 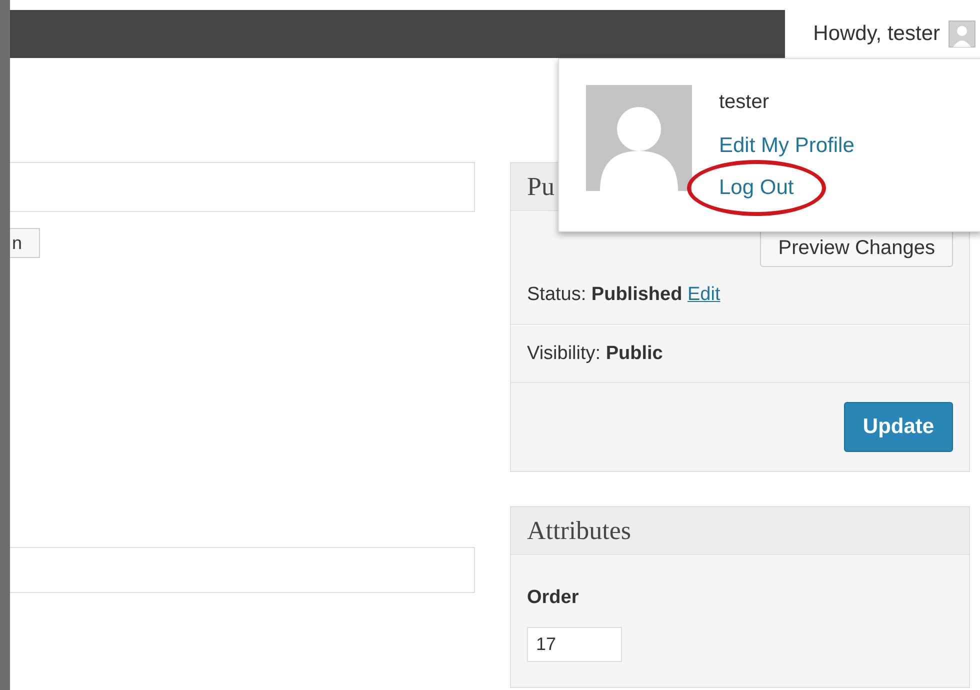 What do you see at coordinates (704, 294) in the screenshot?
I see `edit-link: Edit` at bounding box center [704, 294].